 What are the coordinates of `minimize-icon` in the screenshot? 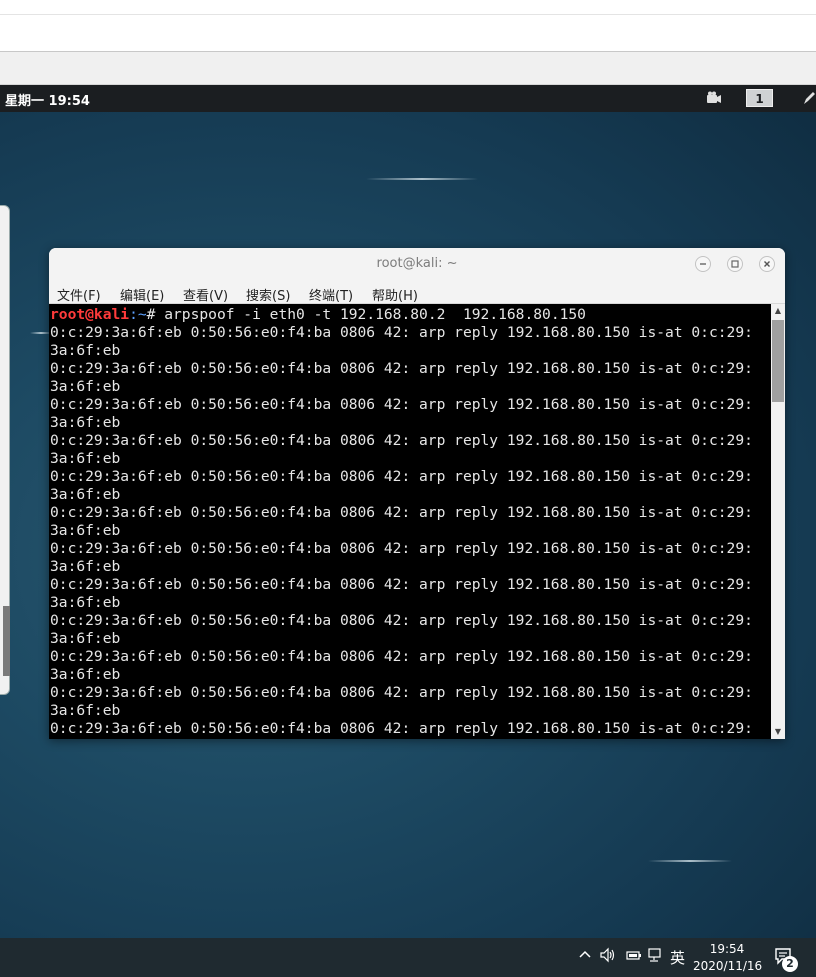 It's located at (703, 264).